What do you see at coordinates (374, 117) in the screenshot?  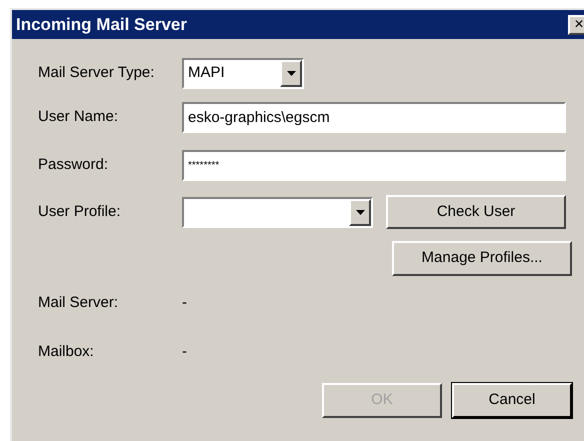 I see `user-name-field: esko-graphics\egscm` at bounding box center [374, 117].